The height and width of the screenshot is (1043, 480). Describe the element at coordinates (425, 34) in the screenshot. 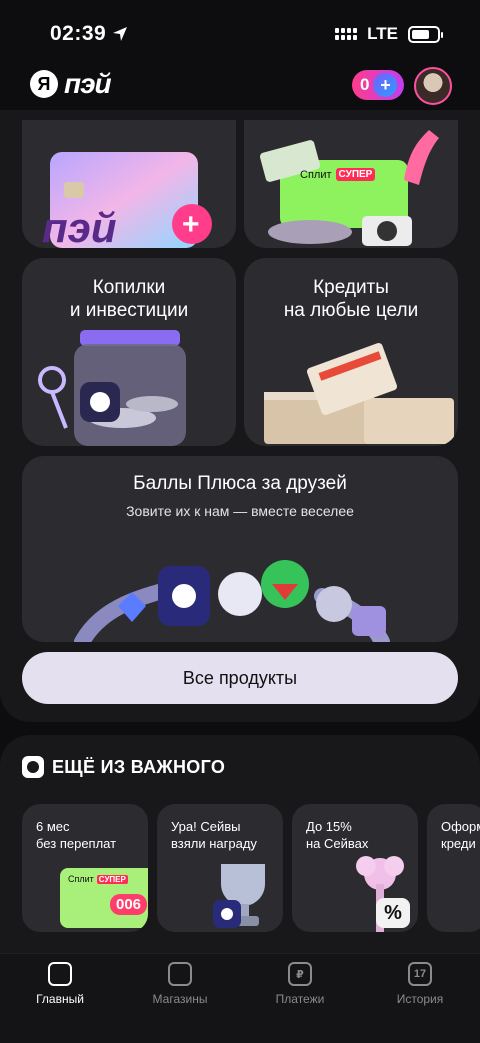

I see `battery-icon` at that location.